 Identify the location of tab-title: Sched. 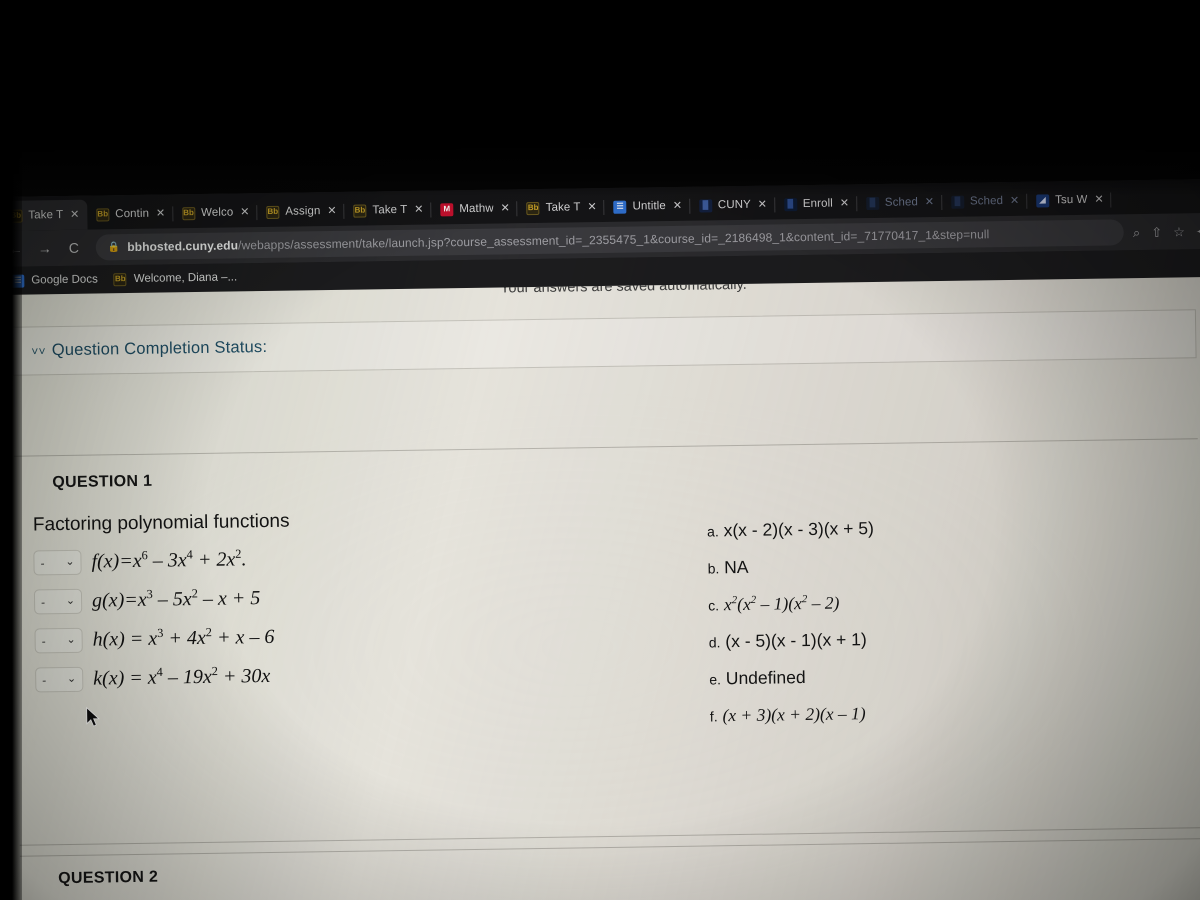
(986, 201).